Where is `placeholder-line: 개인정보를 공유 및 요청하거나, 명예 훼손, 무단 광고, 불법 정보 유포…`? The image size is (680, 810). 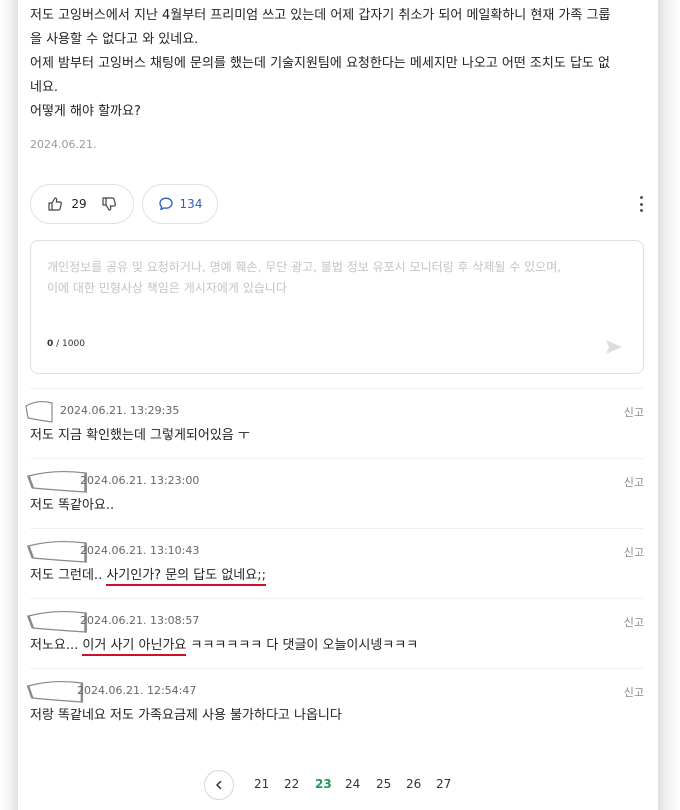 placeholder-line: 개인정보를 공유 및 요청하거나, 명예 훼손, 무단 광고, 불법 정보 유포… is located at coordinates (304, 267).